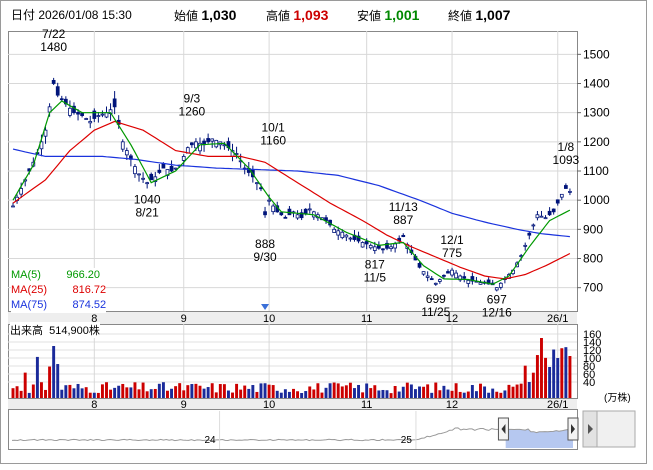 The image size is (653, 470). Describe the element at coordinates (192, 98) in the screenshot. I see `annotation-date: 9/3` at that location.